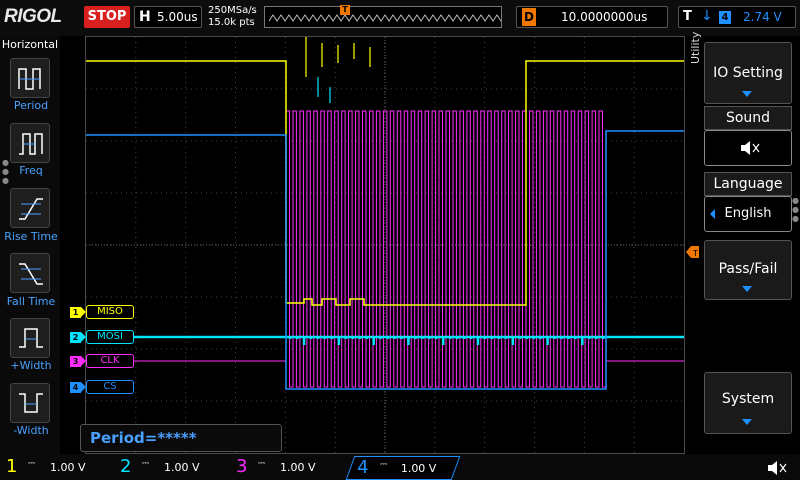 This screenshot has height=480, width=800. Describe the element at coordinates (78, 337) in the screenshot. I see `ch2-marker: 2` at that location.